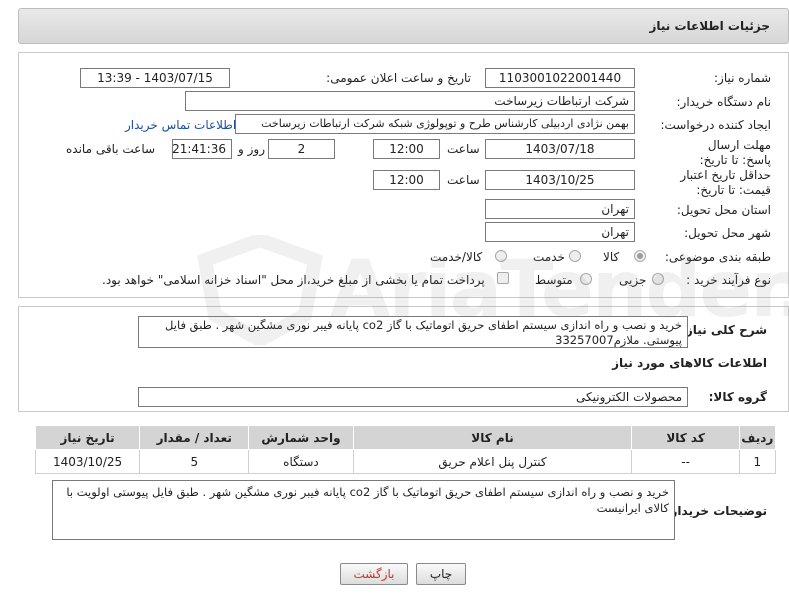  I want to click on city-field: تهران, so click(560, 232).